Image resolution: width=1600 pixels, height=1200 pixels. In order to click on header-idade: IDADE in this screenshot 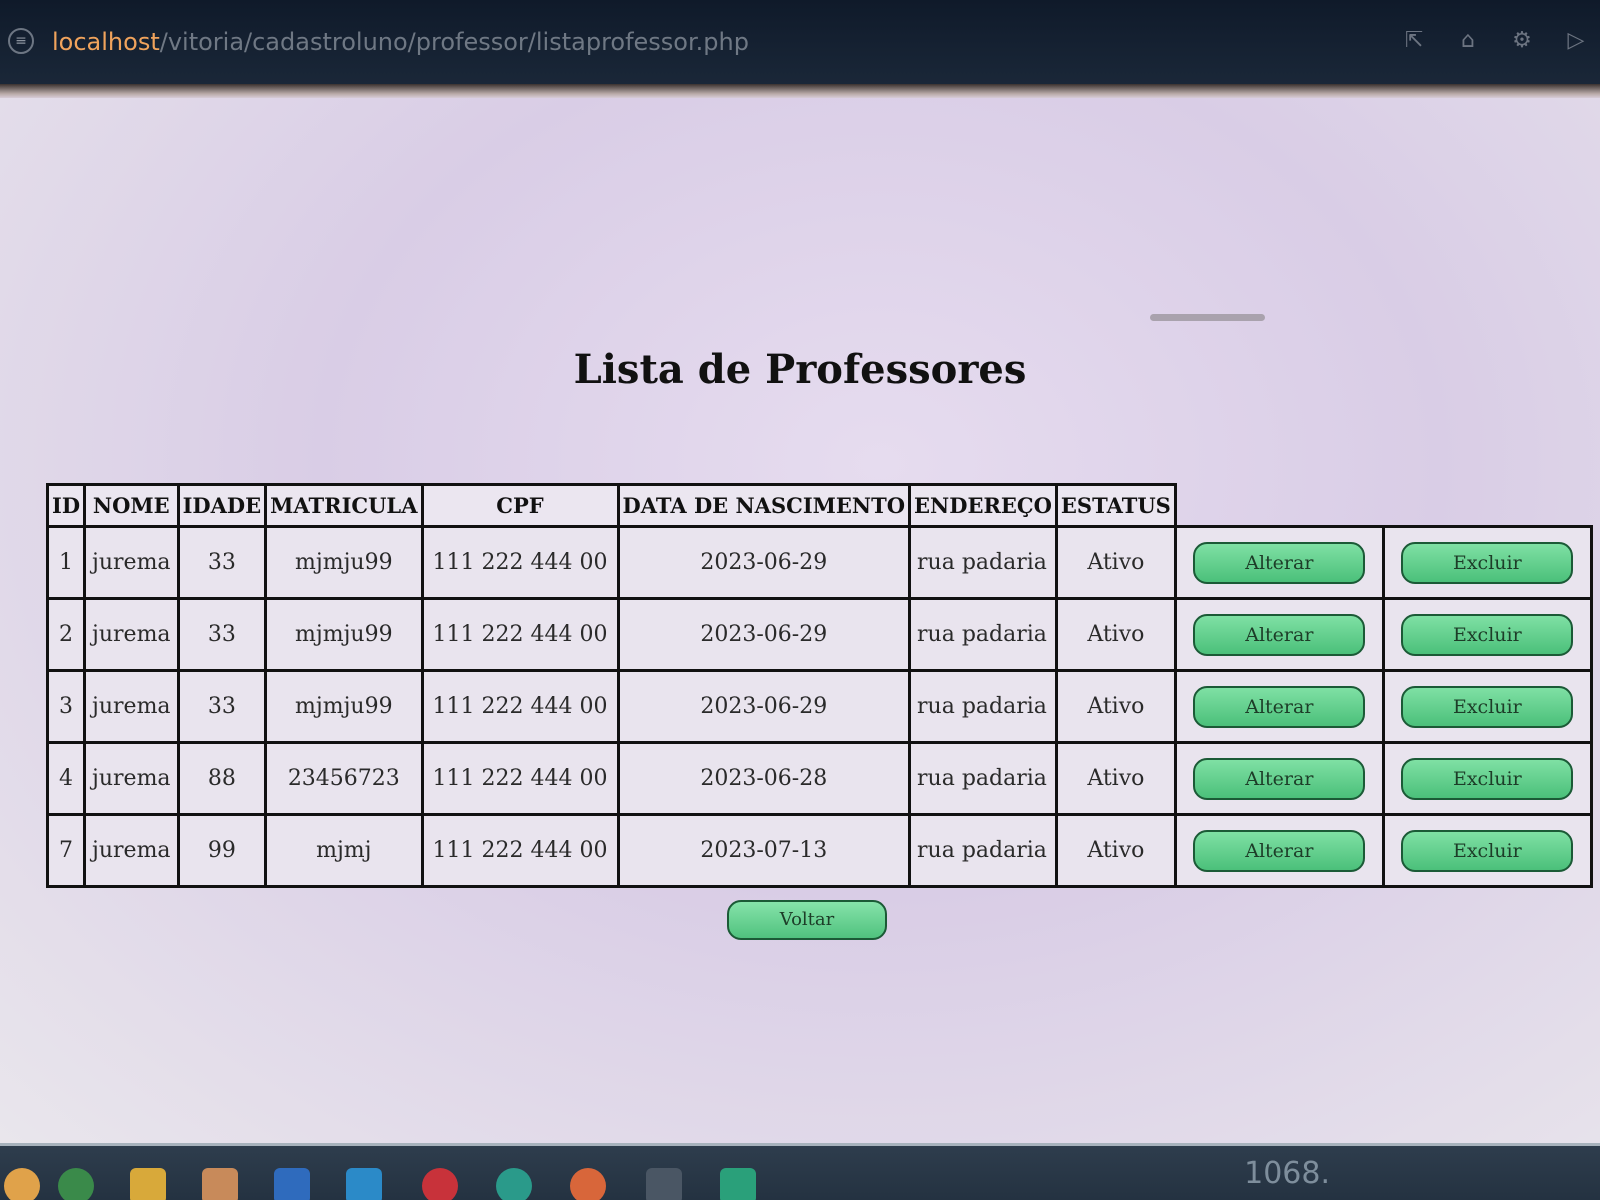, I will do `click(222, 505)`.